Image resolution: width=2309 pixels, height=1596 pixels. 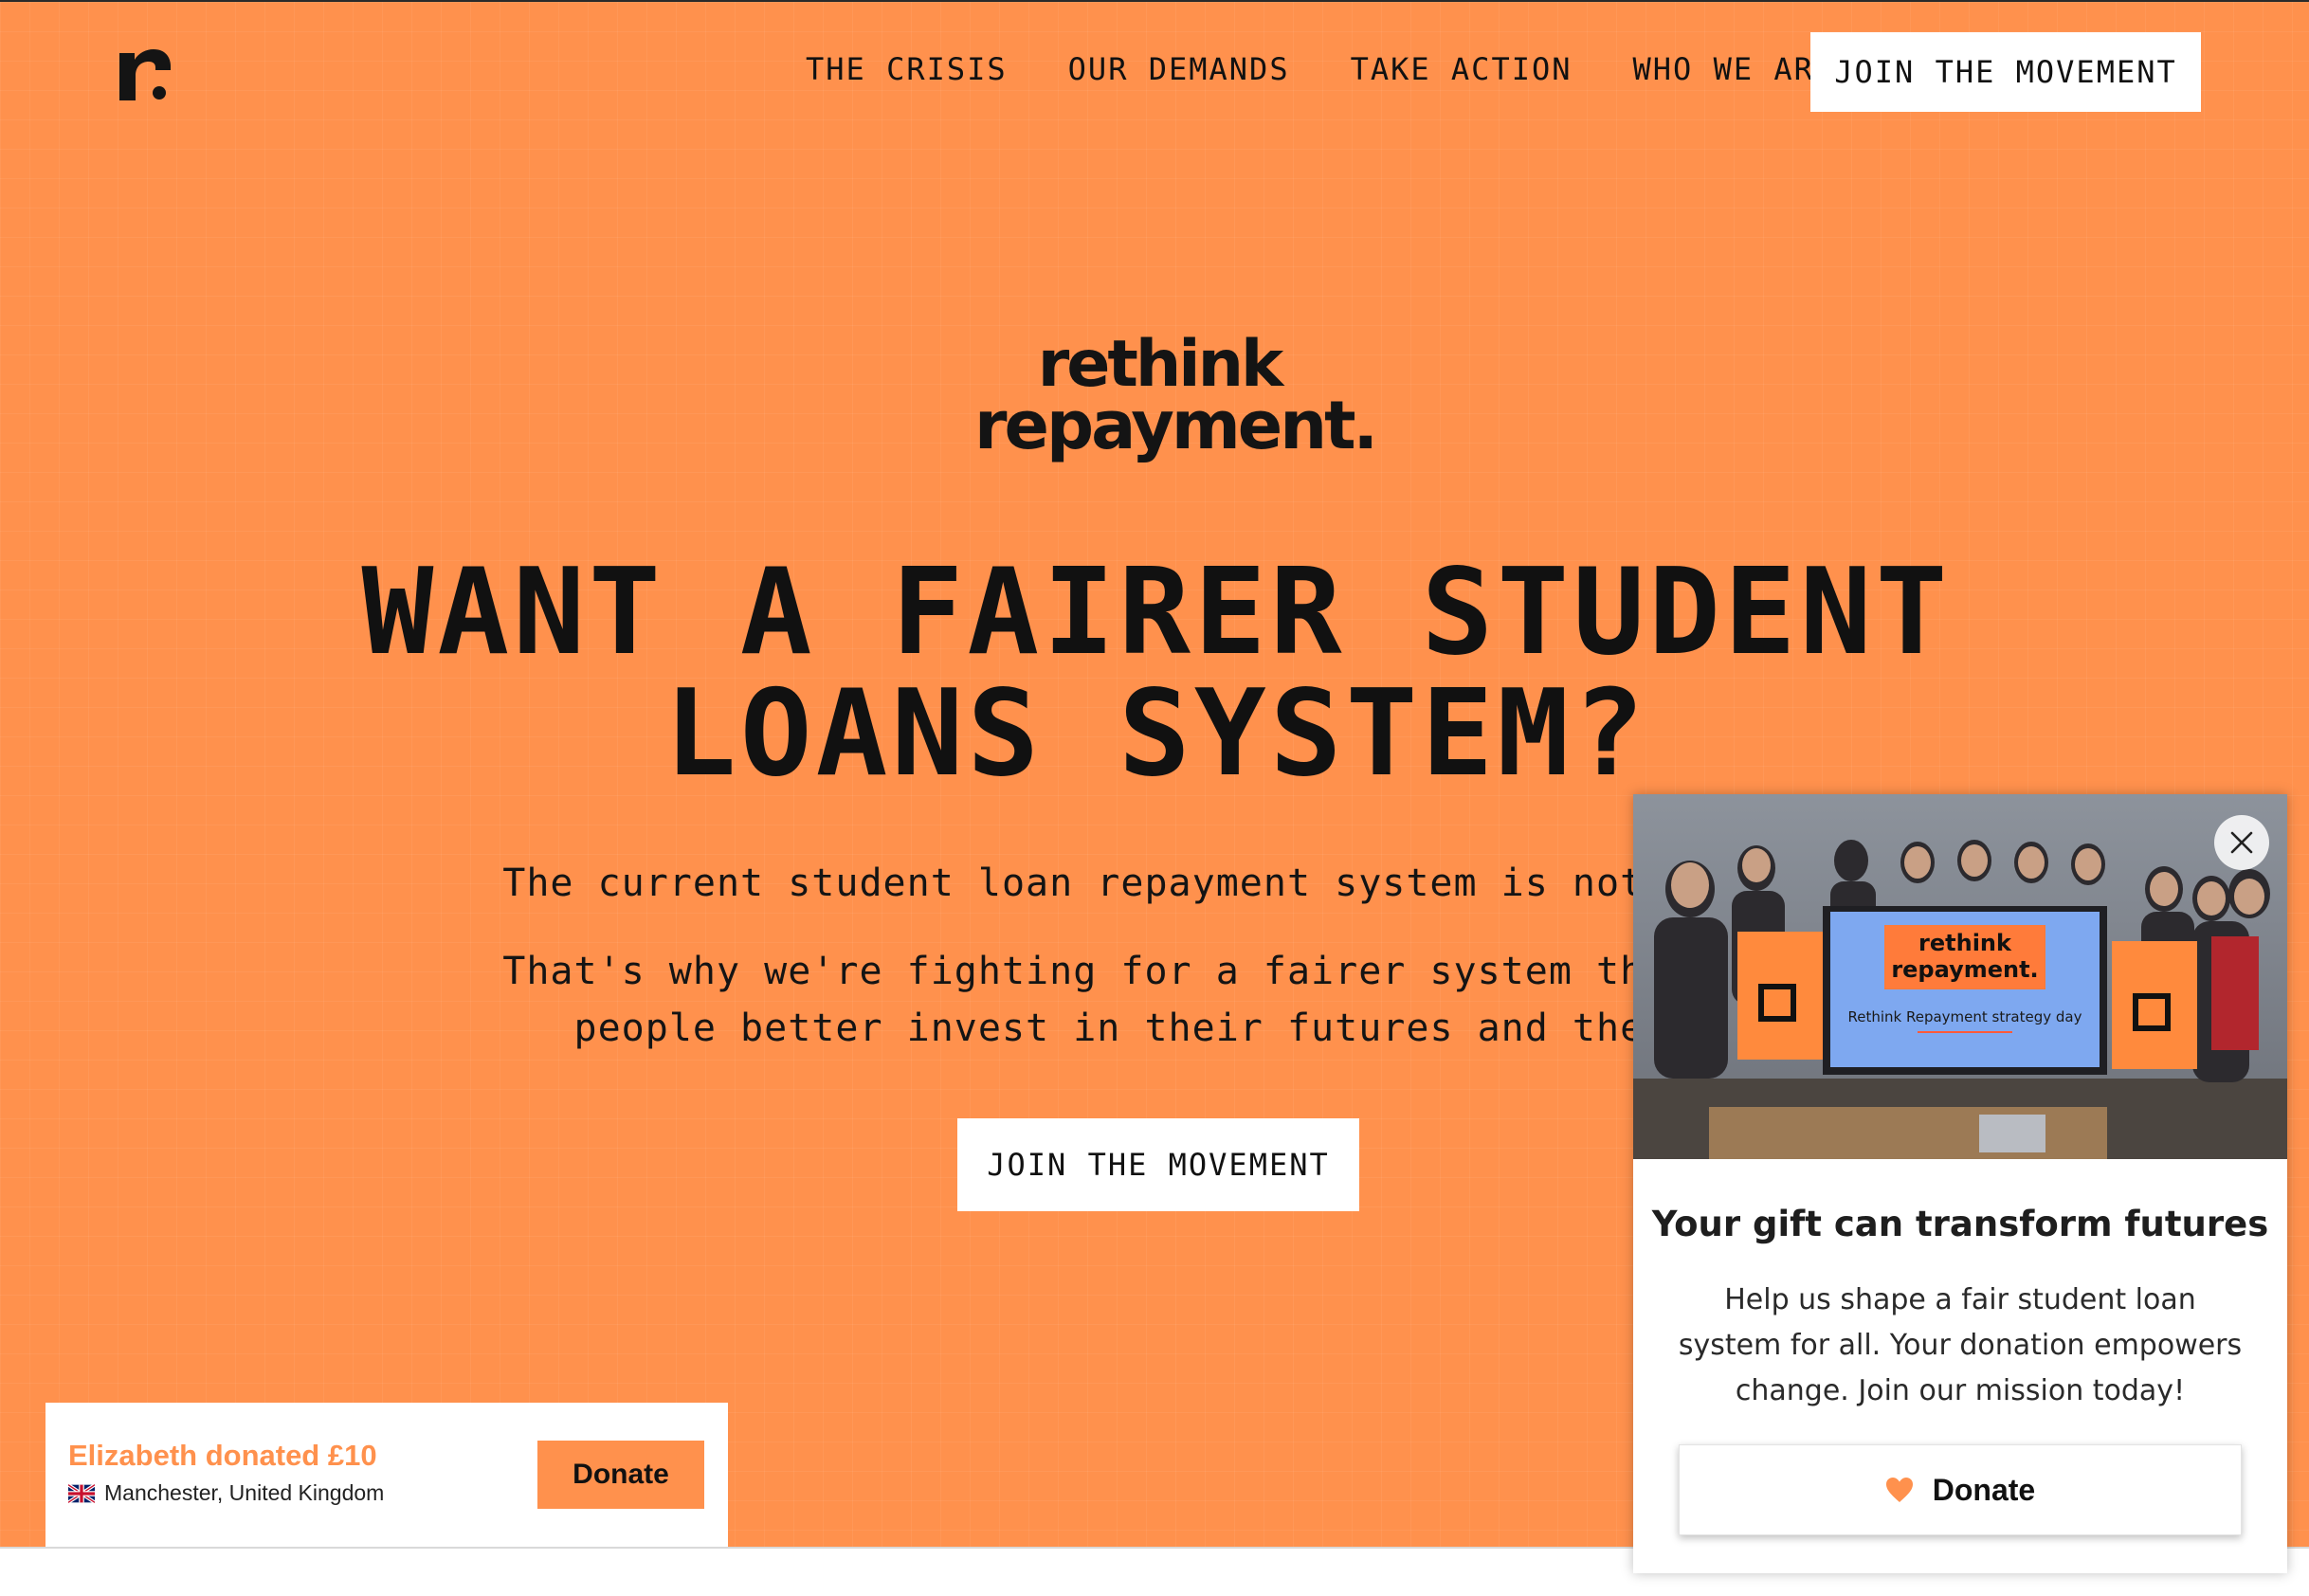 What do you see at coordinates (620, 1475) in the screenshot?
I see `toast-donate-button: Donate` at bounding box center [620, 1475].